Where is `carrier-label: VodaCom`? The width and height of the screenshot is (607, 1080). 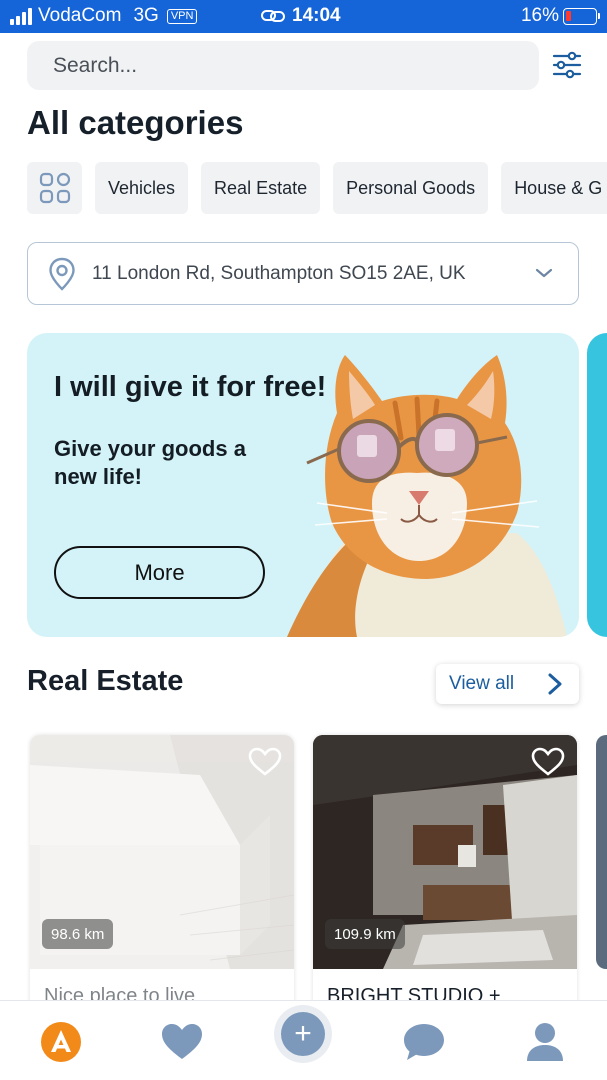
carrier-label: VodaCom is located at coordinates (80, 15).